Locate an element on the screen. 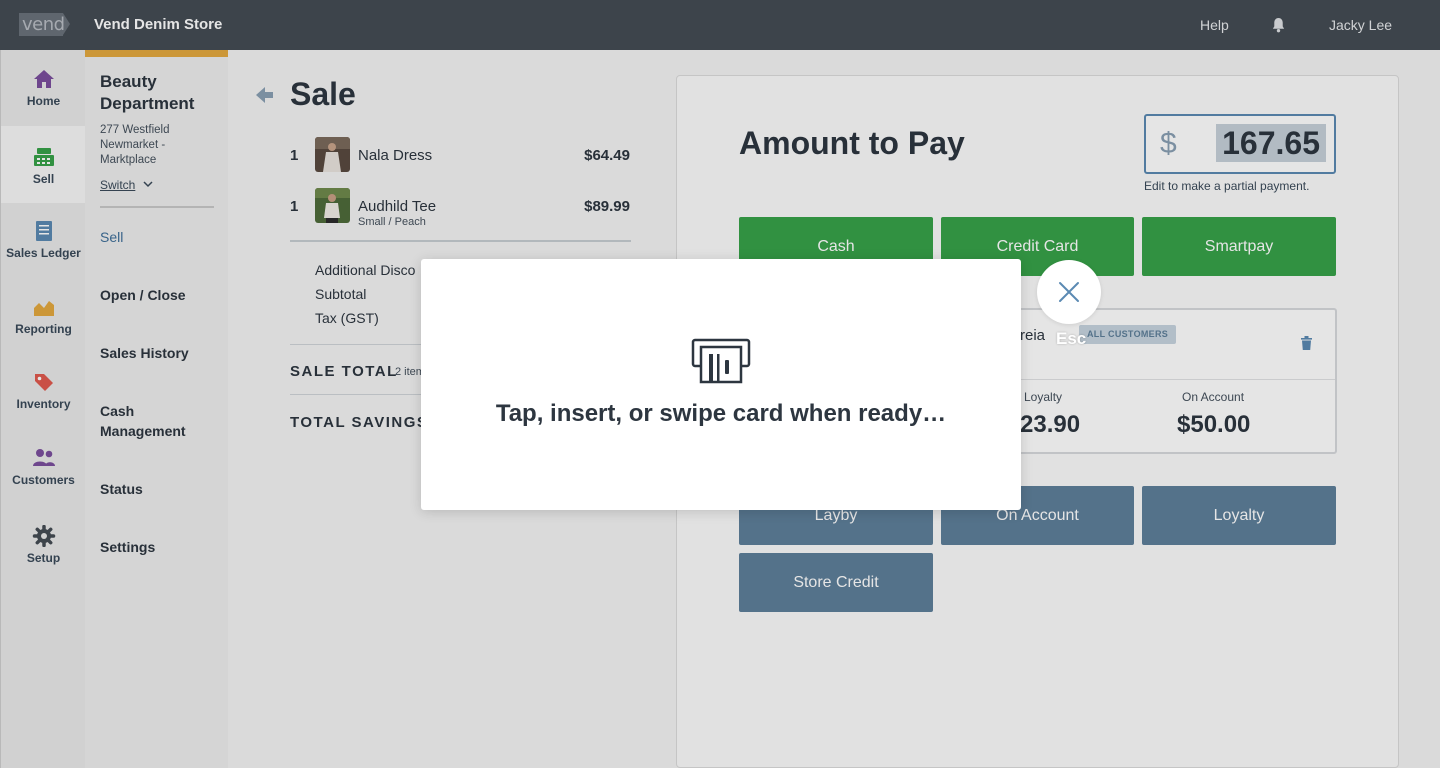 This screenshot has width=1440, height=768. card-reader-icon is located at coordinates (721, 361).